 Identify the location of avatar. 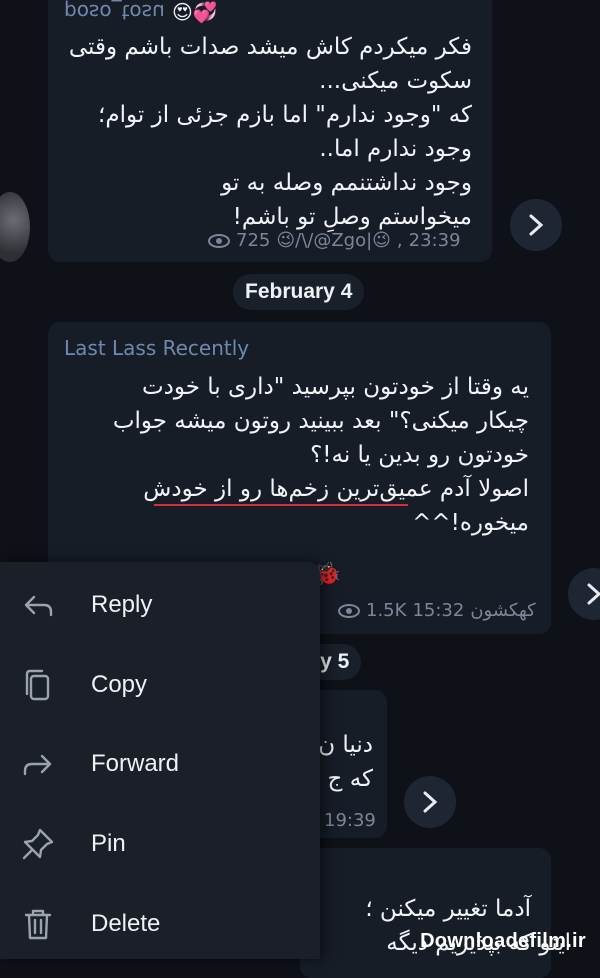
(15, 227).